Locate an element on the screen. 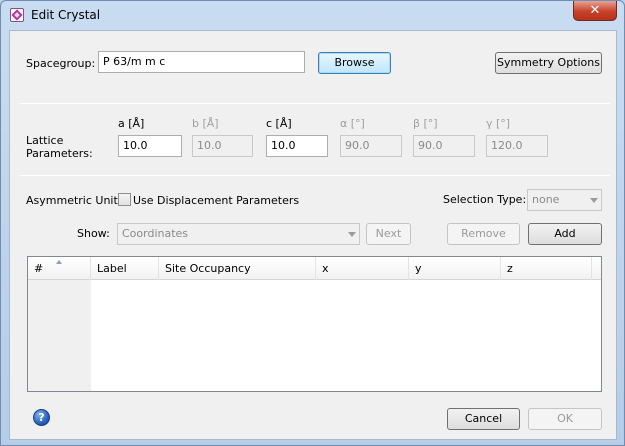 This screenshot has width=625, height=446. show-label: Show: is located at coordinates (93, 233).